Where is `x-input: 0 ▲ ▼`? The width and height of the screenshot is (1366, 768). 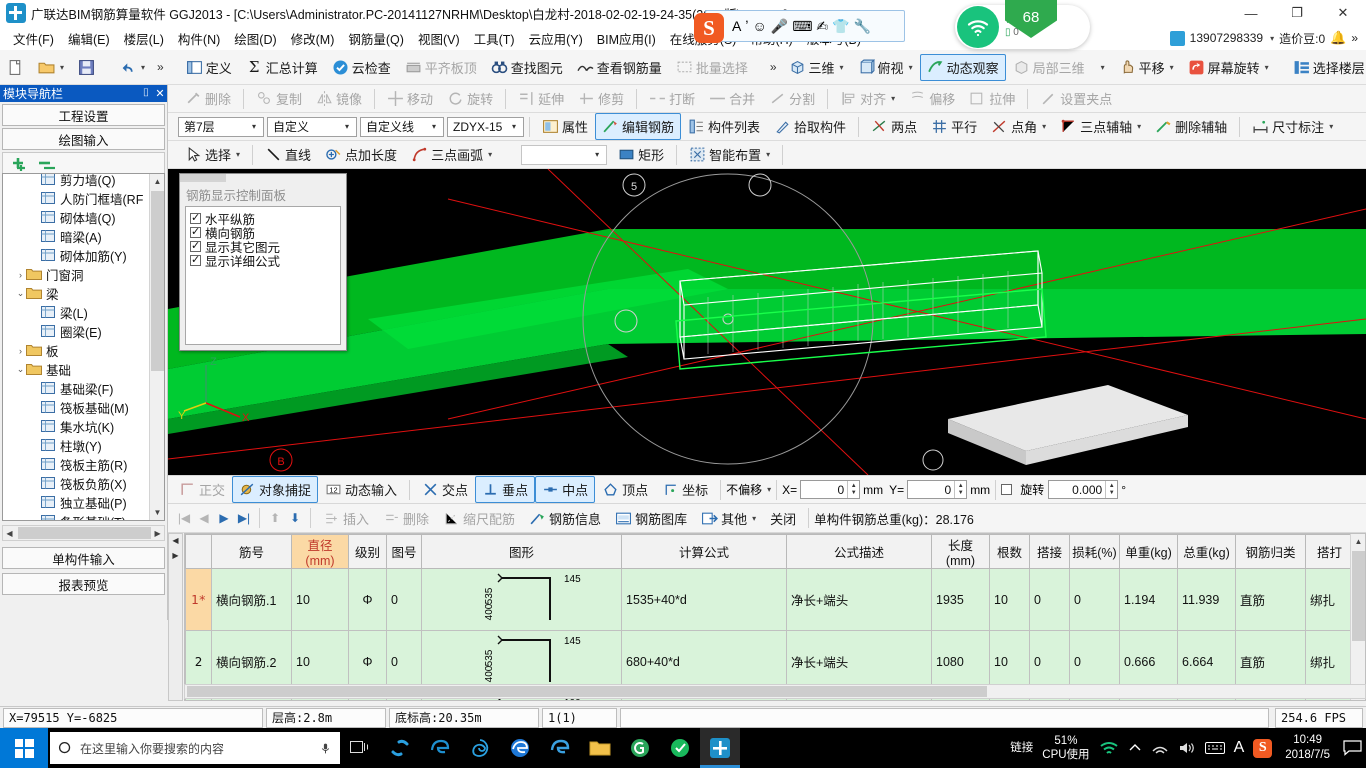 x-input: 0 ▲ ▼ is located at coordinates (830, 489).